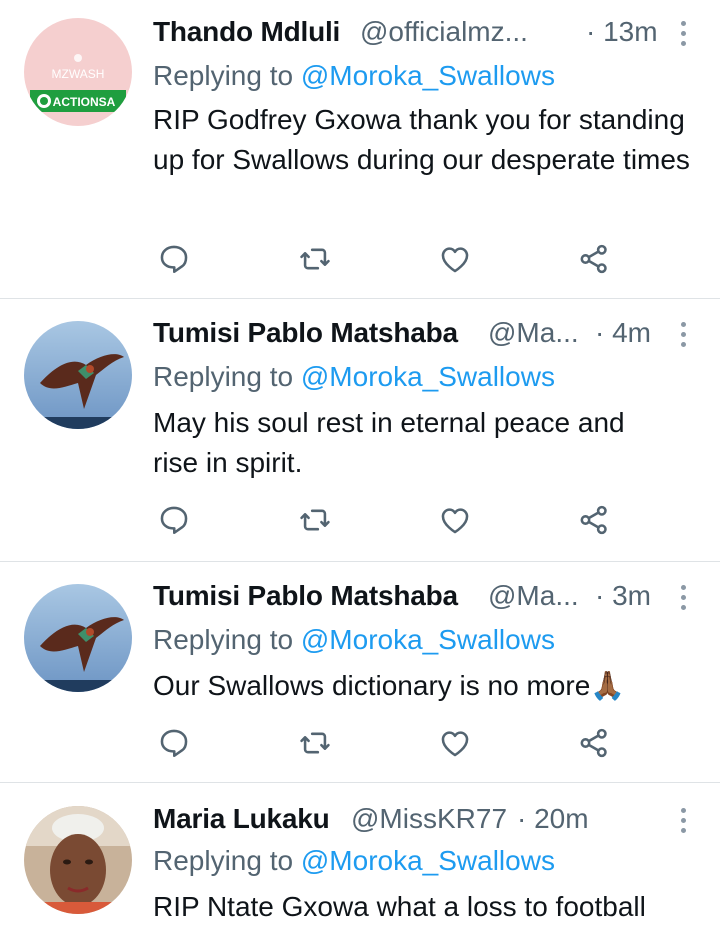 The height and width of the screenshot is (929, 720). Describe the element at coordinates (84, 102) in the screenshot. I see `avatar-badge-text: ACTIONSA` at that location.